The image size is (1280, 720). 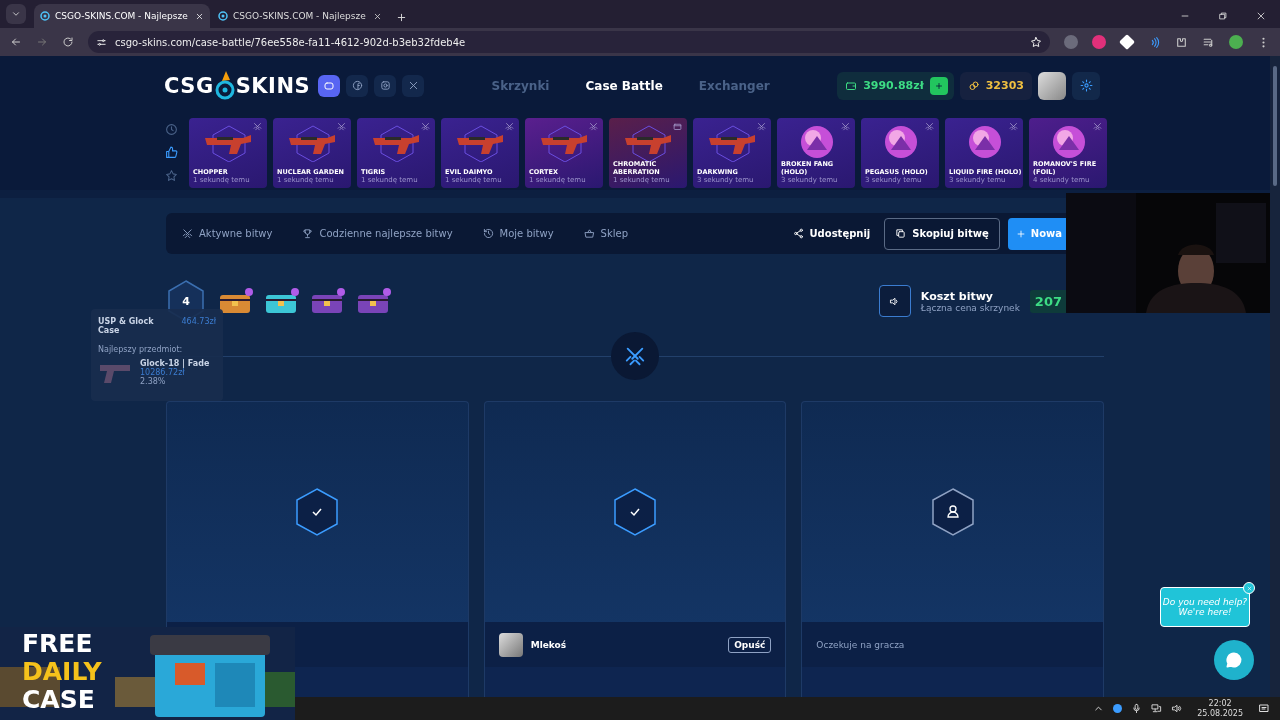 I want to click on share-icon, so click(x=798, y=233).